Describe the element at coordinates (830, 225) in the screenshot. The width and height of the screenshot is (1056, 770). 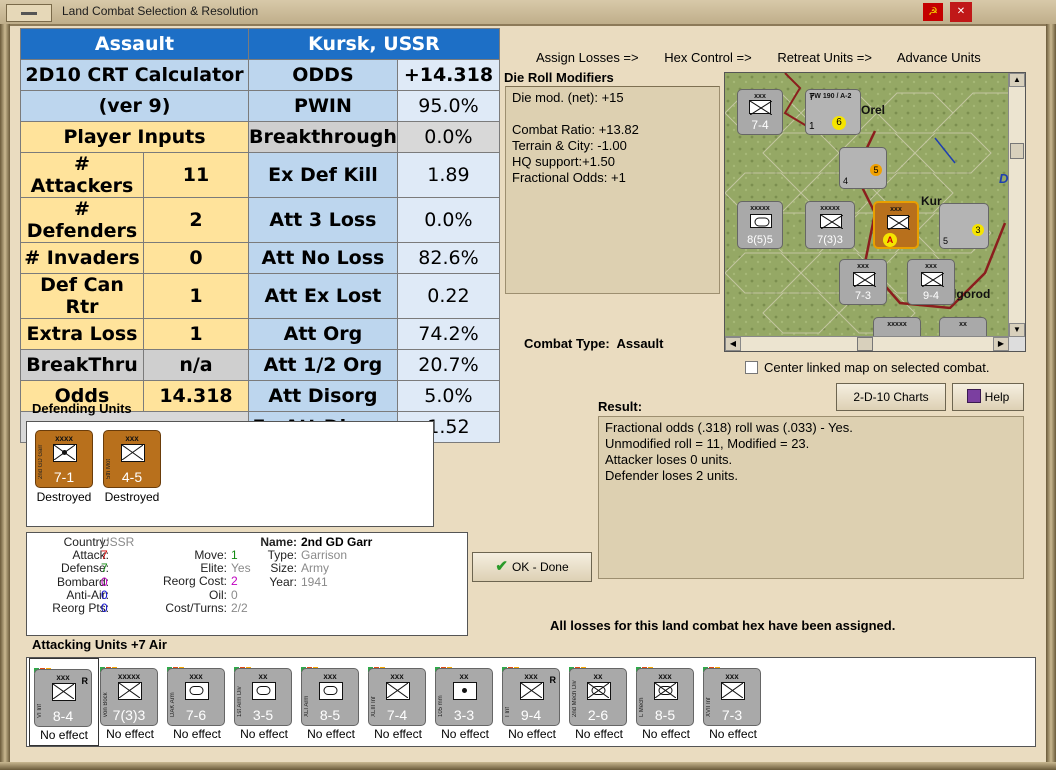
I see `map-counter: xxxxx 7(3)3` at that location.